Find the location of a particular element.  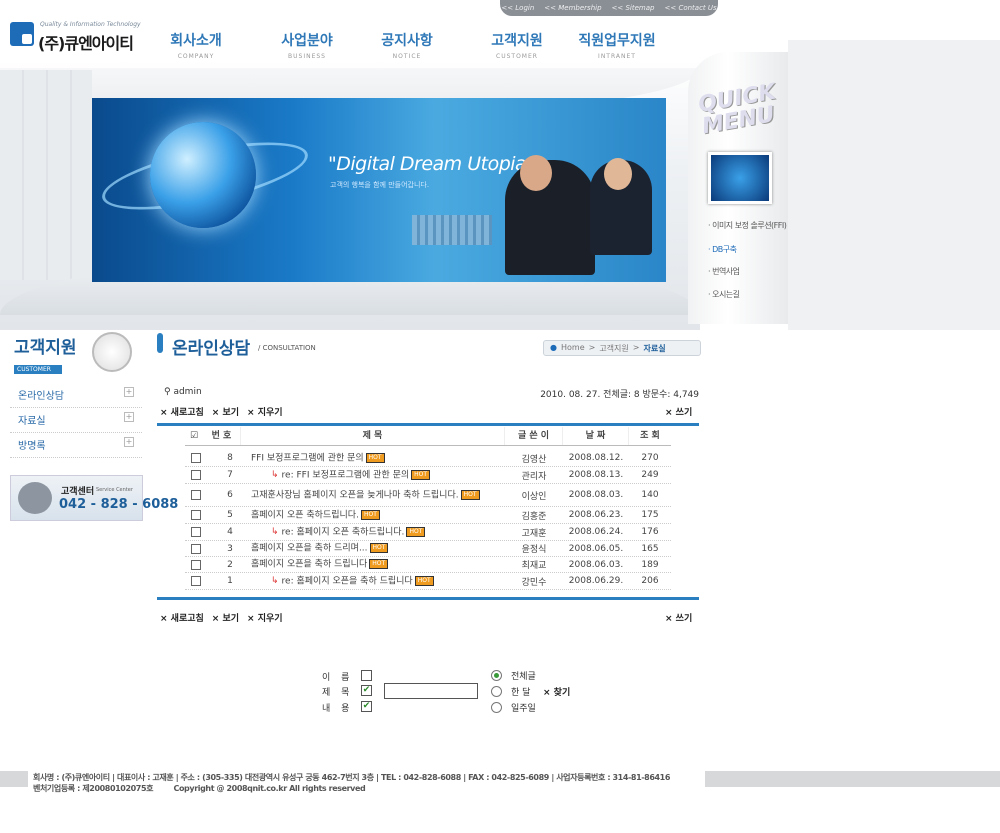

contact-link: << Contact Us is located at coordinates (690, 8).